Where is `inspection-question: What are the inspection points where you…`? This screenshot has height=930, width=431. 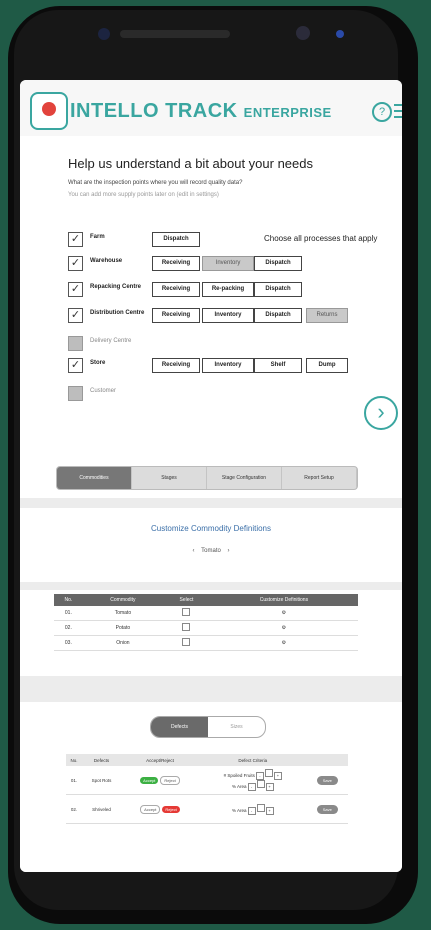 inspection-question: What are the inspection points where you… is located at coordinates (155, 183).